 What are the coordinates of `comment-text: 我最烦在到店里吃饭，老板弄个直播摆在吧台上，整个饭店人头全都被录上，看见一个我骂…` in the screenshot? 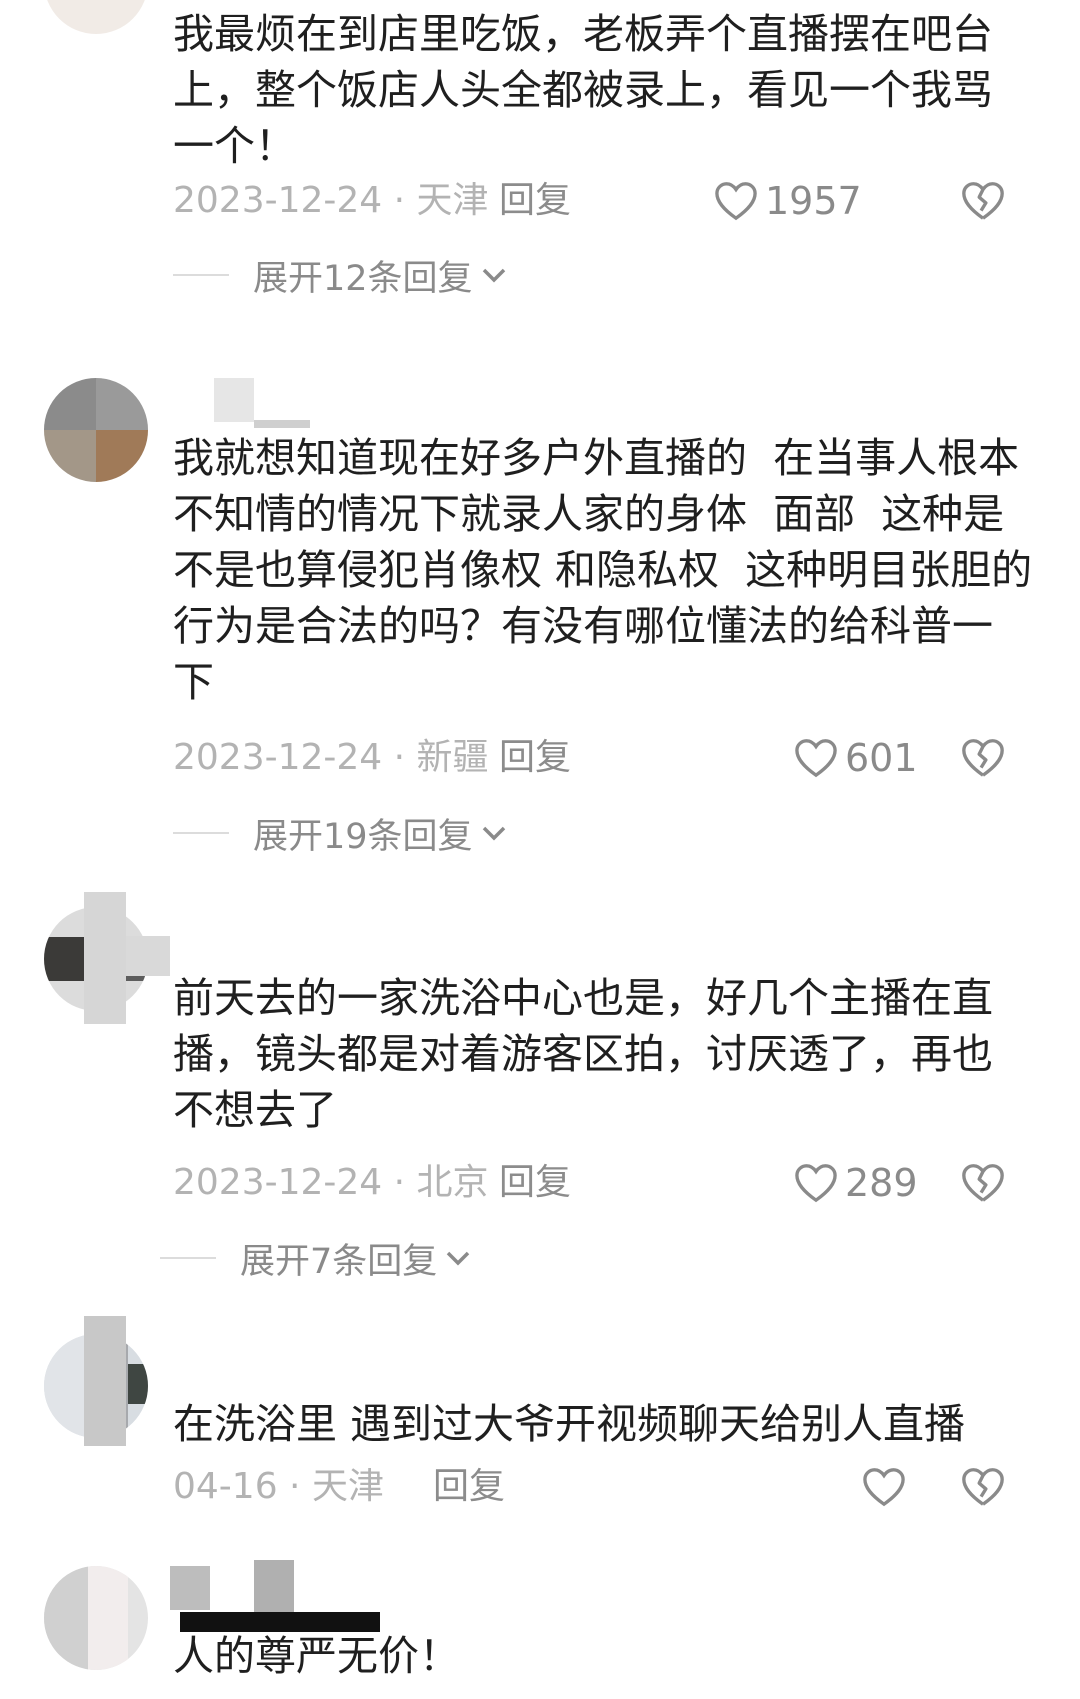 It's located at (583, 90).